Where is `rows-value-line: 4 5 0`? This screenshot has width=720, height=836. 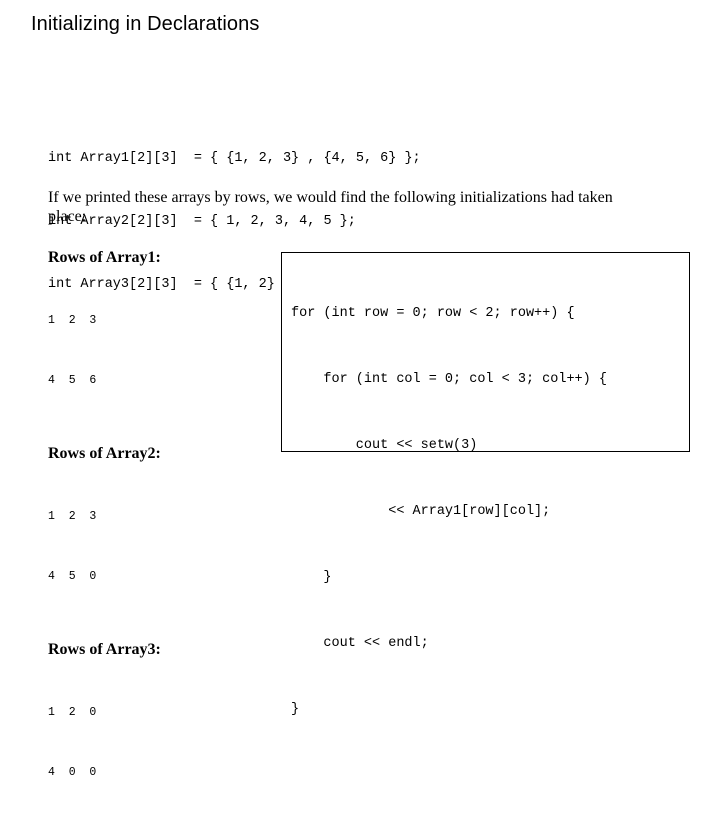
rows-value-line: 4 5 0 is located at coordinates (72, 576).